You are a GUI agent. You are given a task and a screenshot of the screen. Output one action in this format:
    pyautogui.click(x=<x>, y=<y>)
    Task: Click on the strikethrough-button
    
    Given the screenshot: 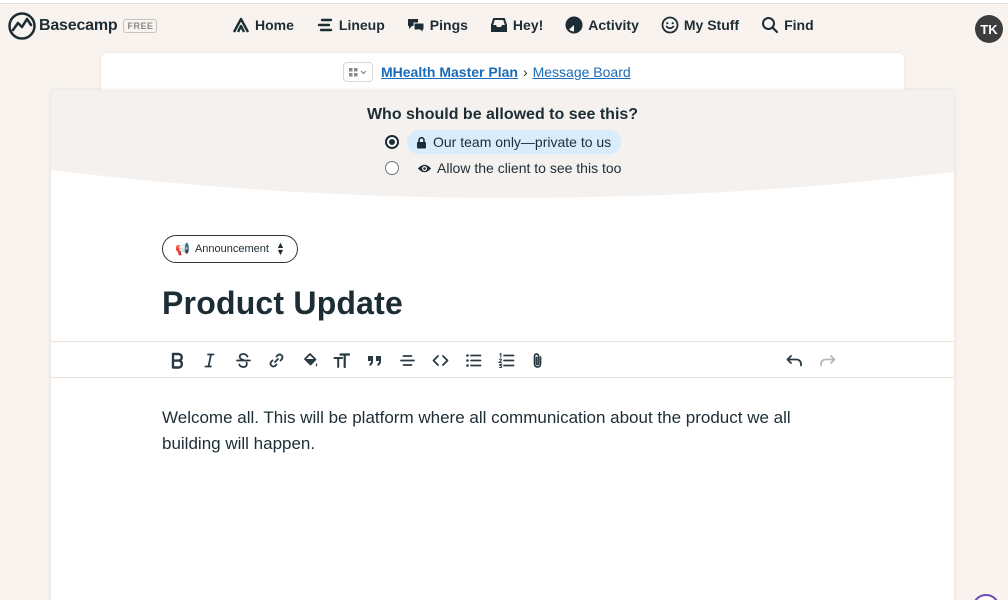 What is the action you would take?
    pyautogui.click(x=243, y=360)
    